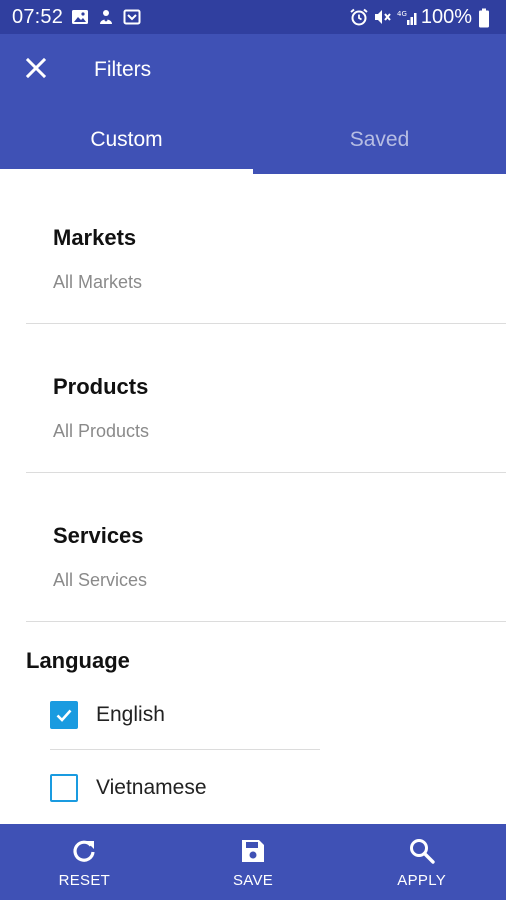 This screenshot has height=900, width=506. Describe the element at coordinates (402, 14) in the screenshot. I see `svg-text: 4G` at that location.